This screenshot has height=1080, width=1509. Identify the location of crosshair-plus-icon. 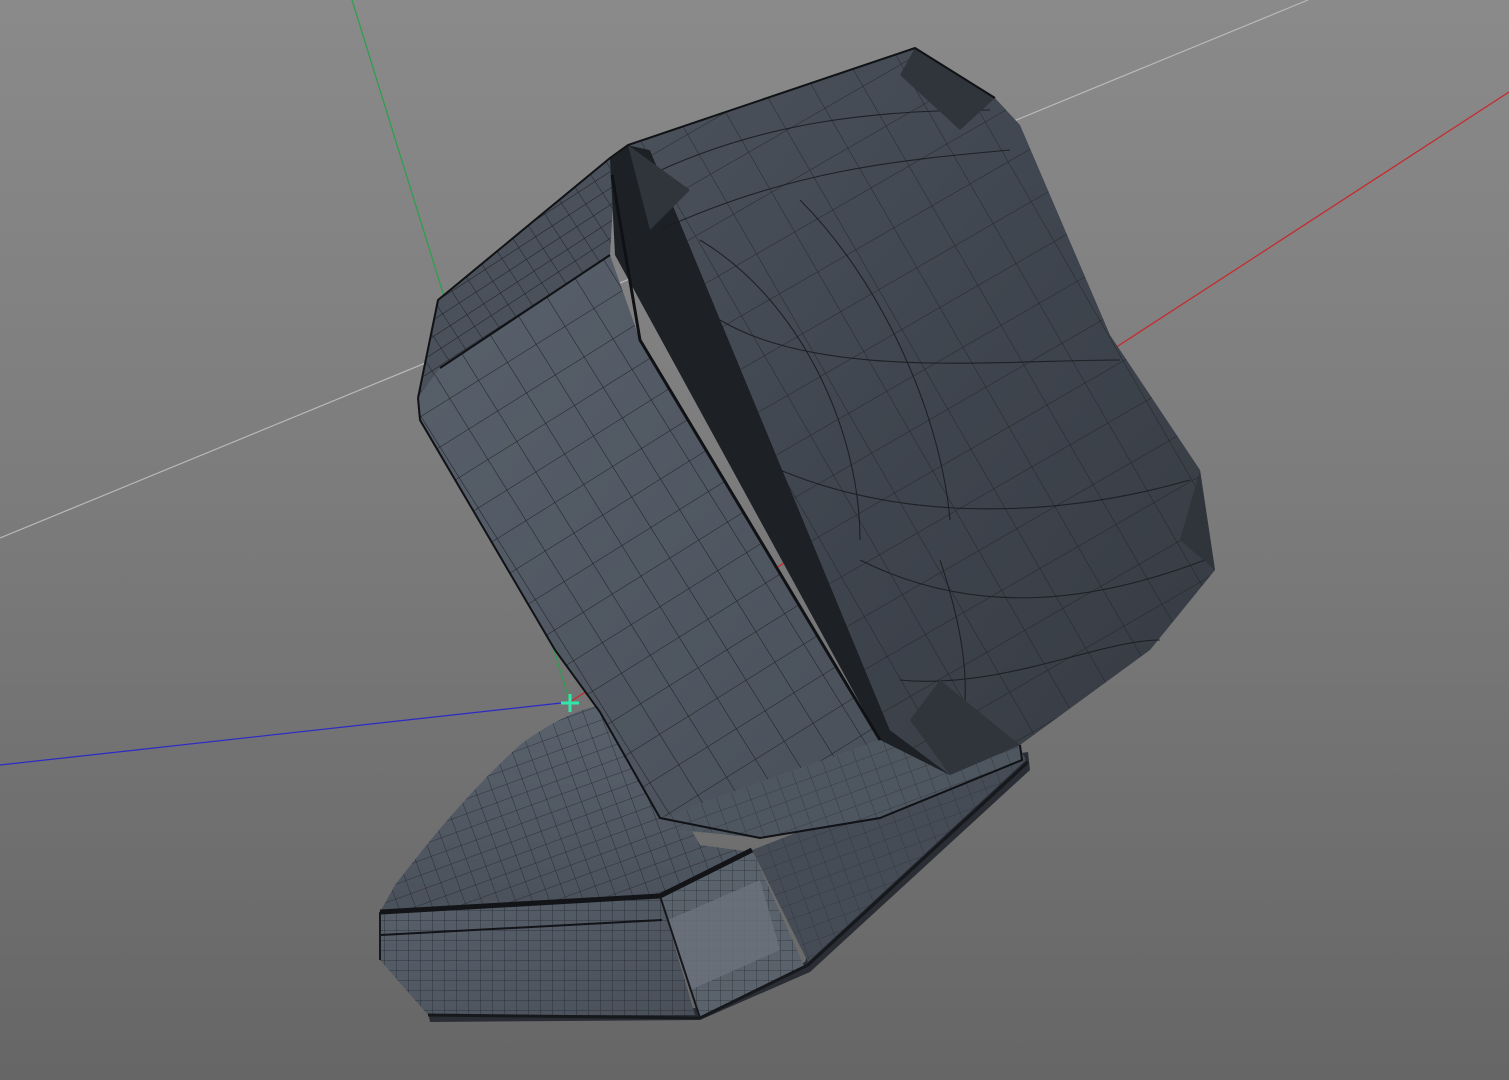
(570, 703).